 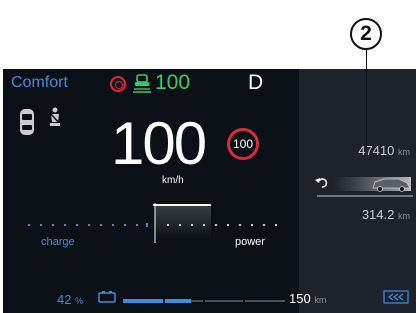 I want to click on speed-limit-value: 100, so click(x=243, y=144).